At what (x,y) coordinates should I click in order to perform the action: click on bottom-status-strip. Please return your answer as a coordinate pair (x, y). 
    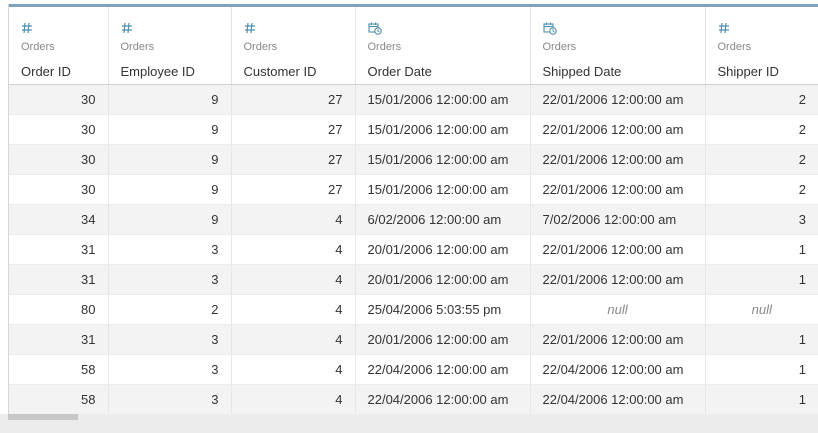
    Looking at the image, I should click on (409, 426).